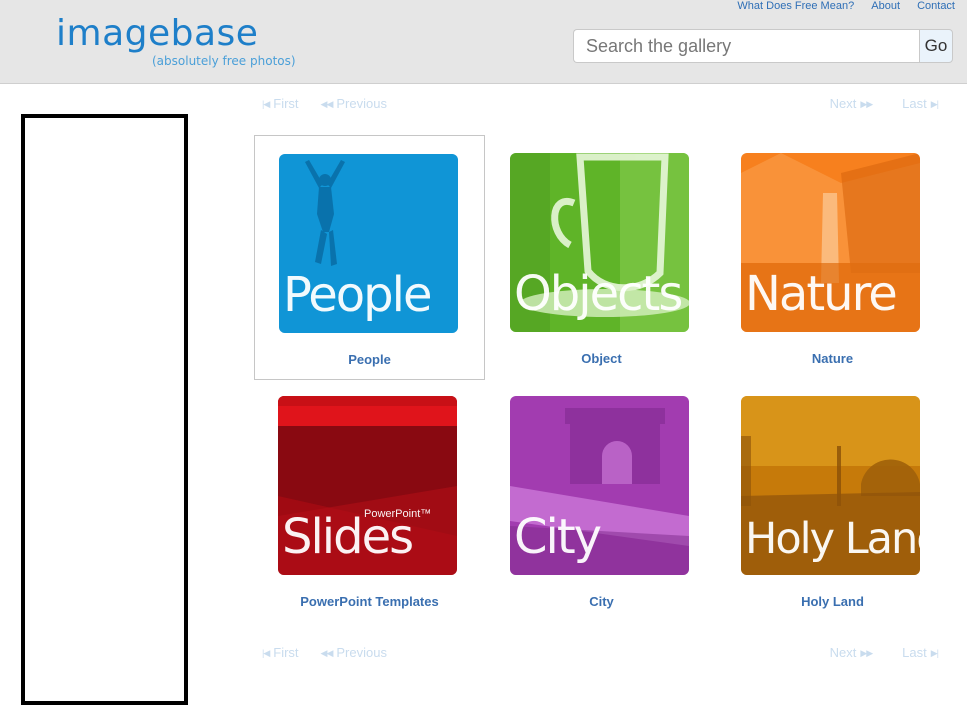 This screenshot has height=705, width=967. What do you see at coordinates (936, 6) in the screenshot?
I see `link-contact: Contact` at bounding box center [936, 6].